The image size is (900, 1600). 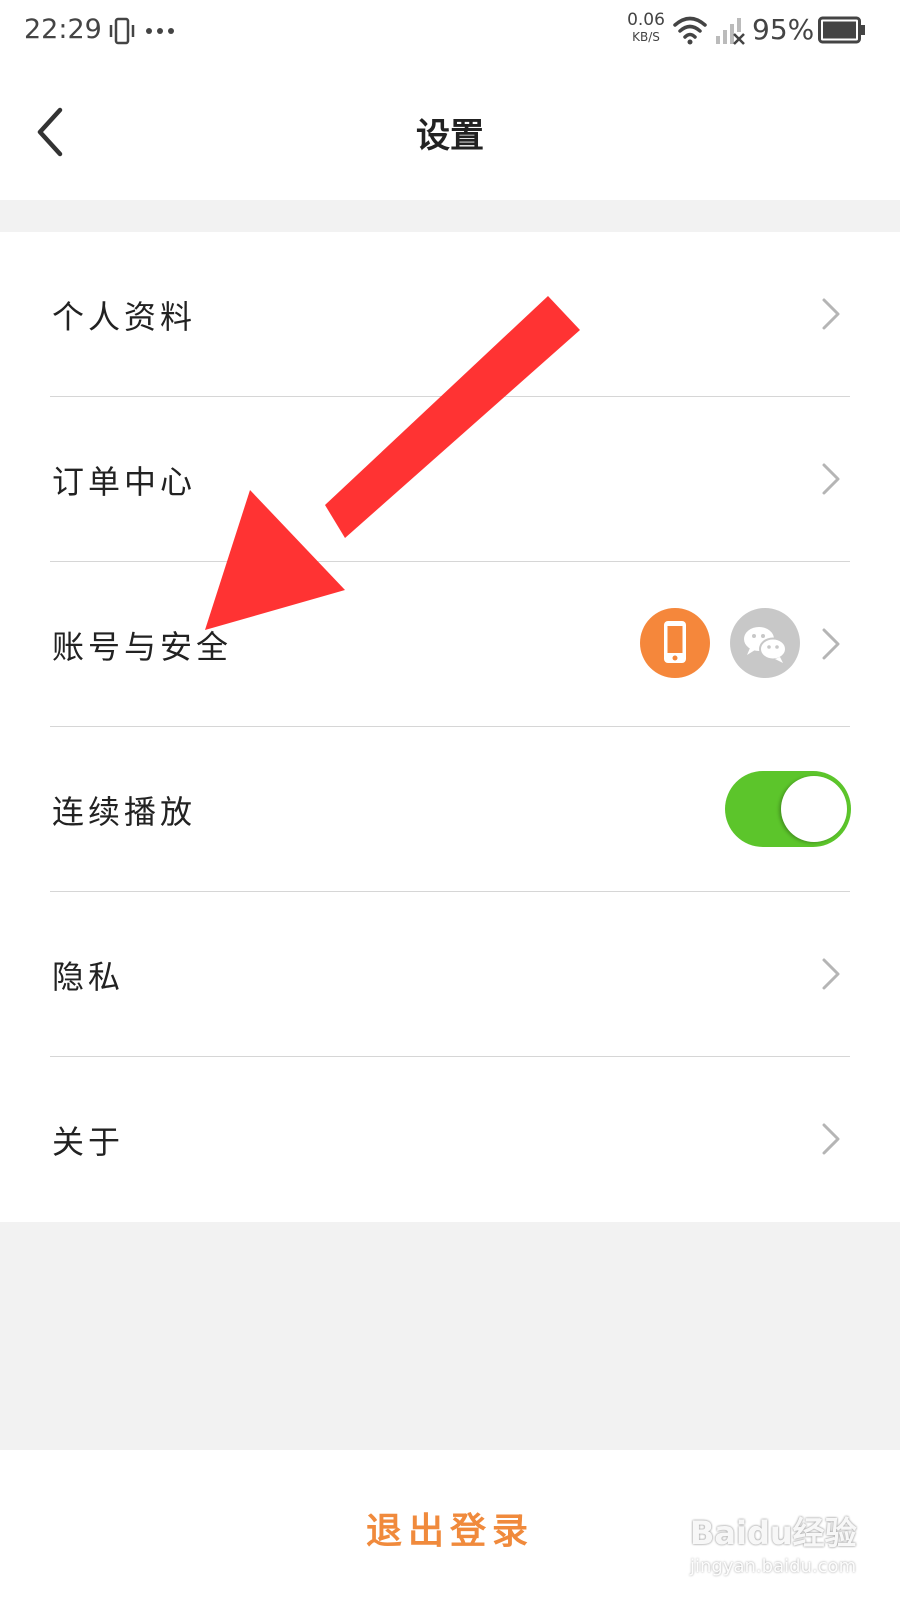 What do you see at coordinates (765, 643) in the screenshot?
I see `wechat-icon` at bounding box center [765, 643].